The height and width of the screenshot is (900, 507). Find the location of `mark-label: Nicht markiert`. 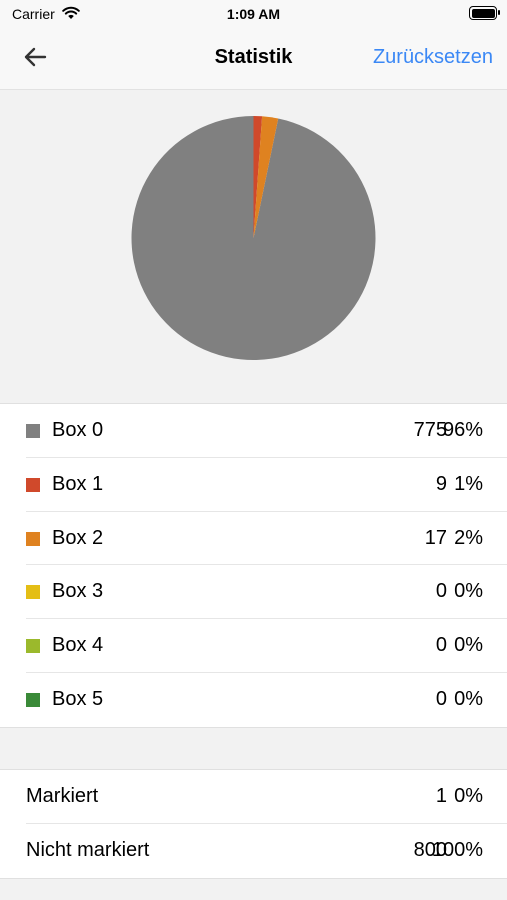

mark-label: Nicht markiert is located at coordinates (88, 849).